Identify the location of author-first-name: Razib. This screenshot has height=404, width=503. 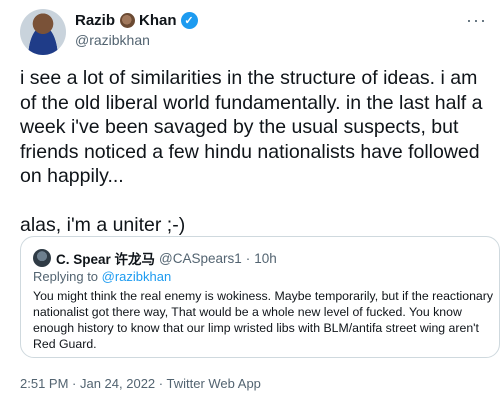
(95, 20).